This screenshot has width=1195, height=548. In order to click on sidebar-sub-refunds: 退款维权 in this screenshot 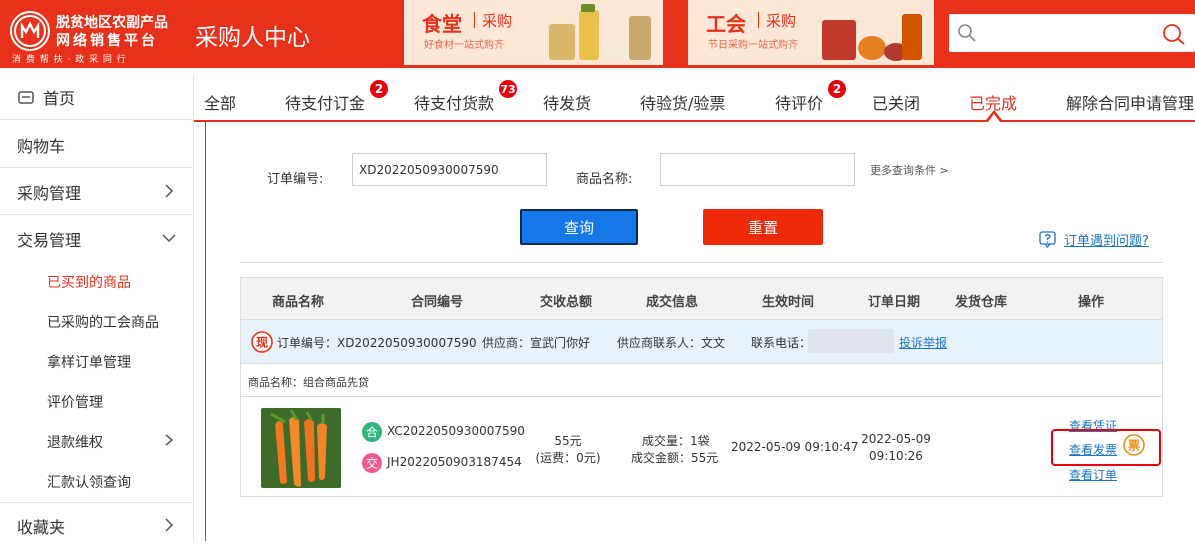, I will do `click(75, 442)`.